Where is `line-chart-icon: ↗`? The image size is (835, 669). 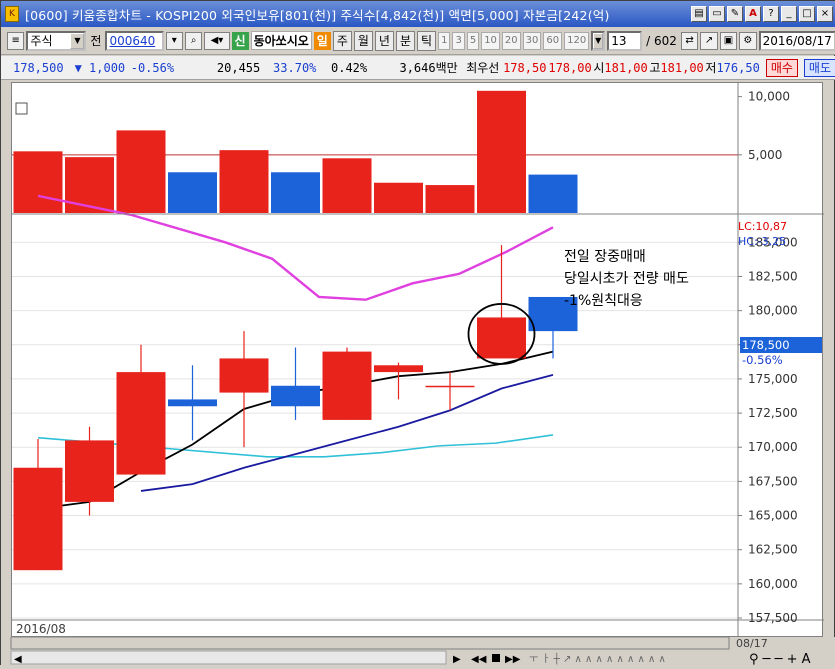
line-chart-icon: ↗ is located at coordinates (709, 40).